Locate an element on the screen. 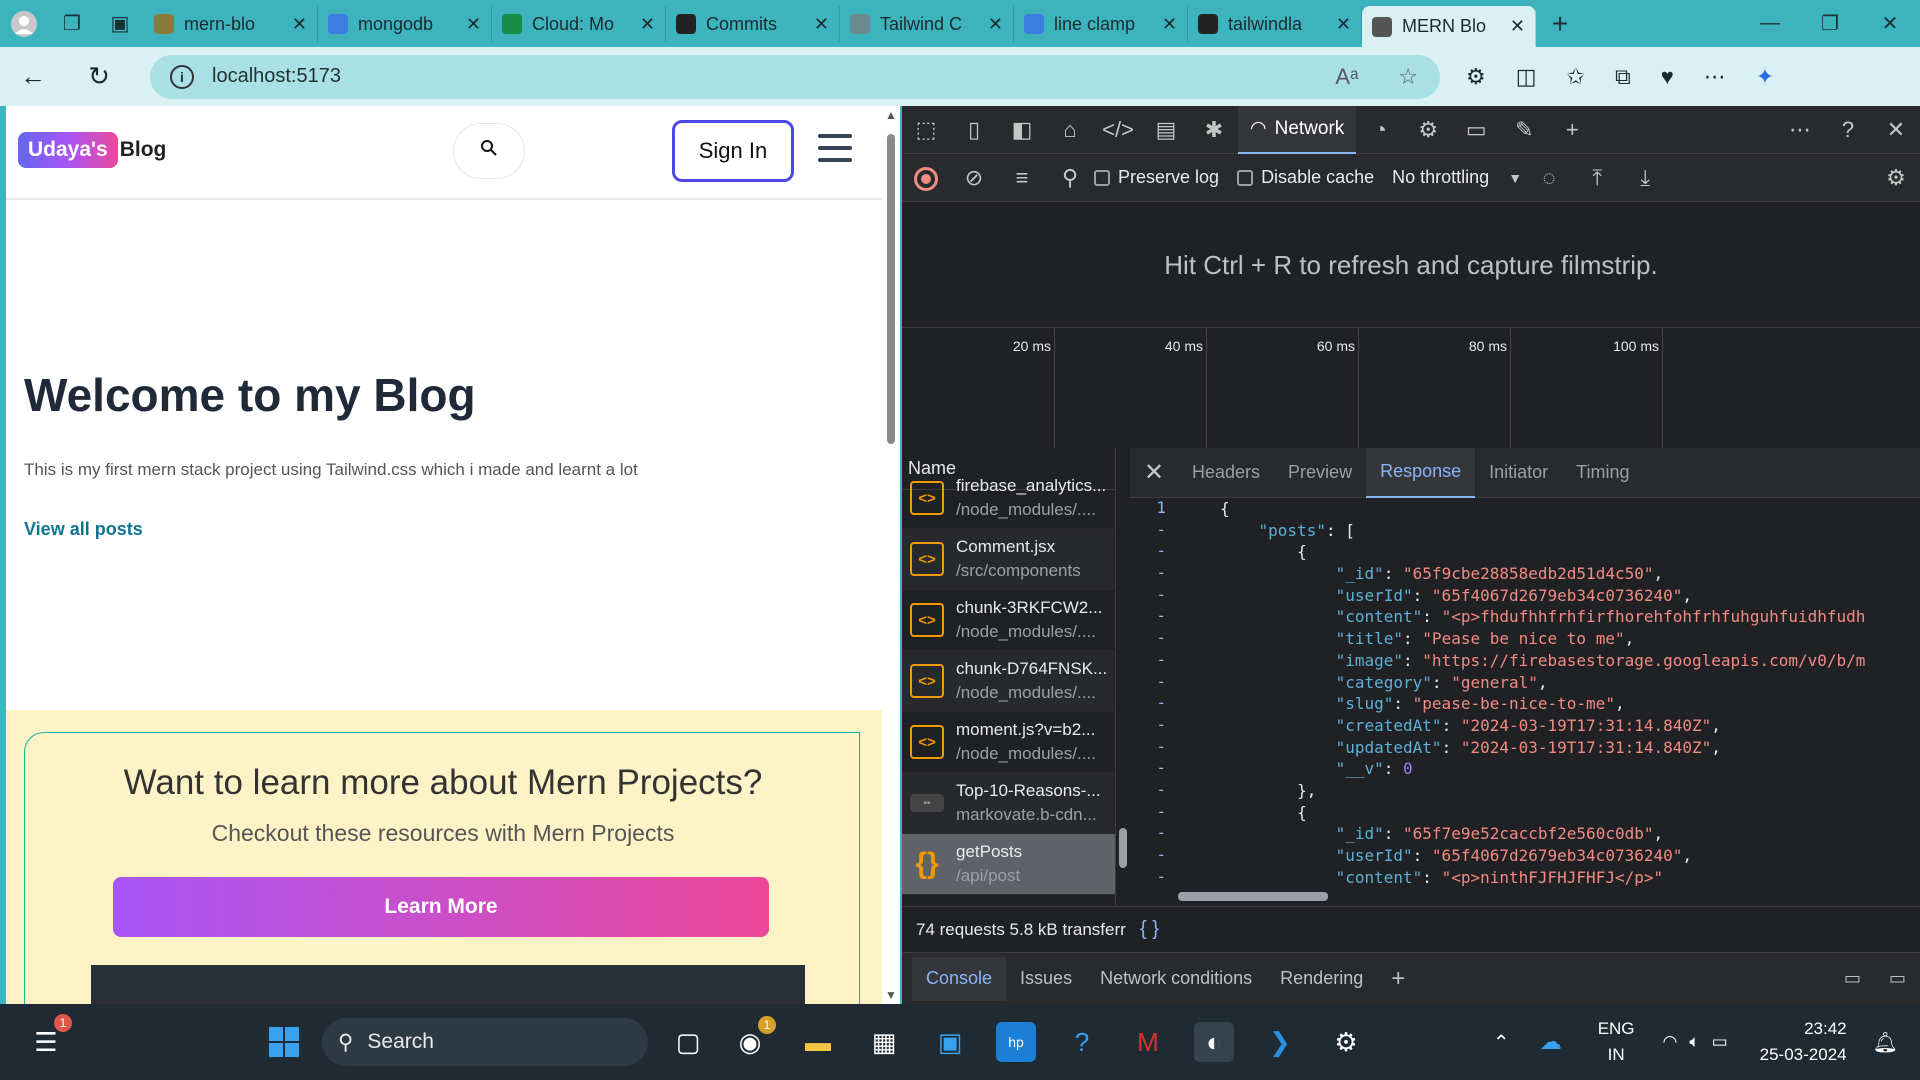 The width and height of the screenshot is (1920, 1080). mcafee-icon: M is located at coordinates (1148, 1042).